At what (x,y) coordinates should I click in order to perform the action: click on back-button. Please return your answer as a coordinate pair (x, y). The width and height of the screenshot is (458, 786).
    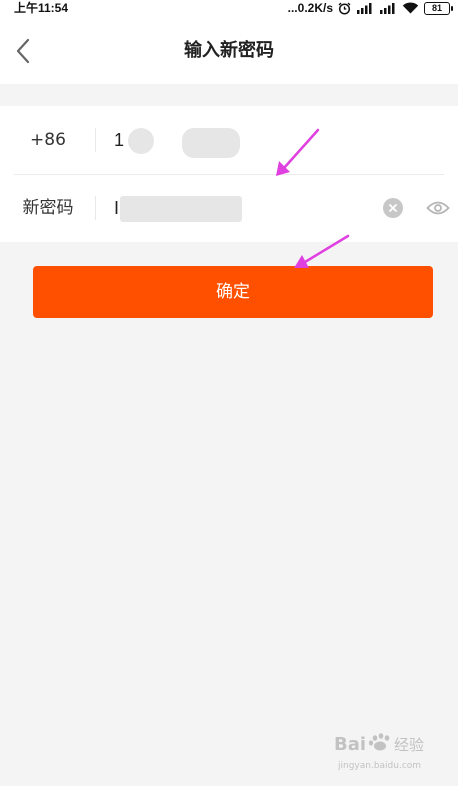
    Looking at the image, I should click on (23, 51).